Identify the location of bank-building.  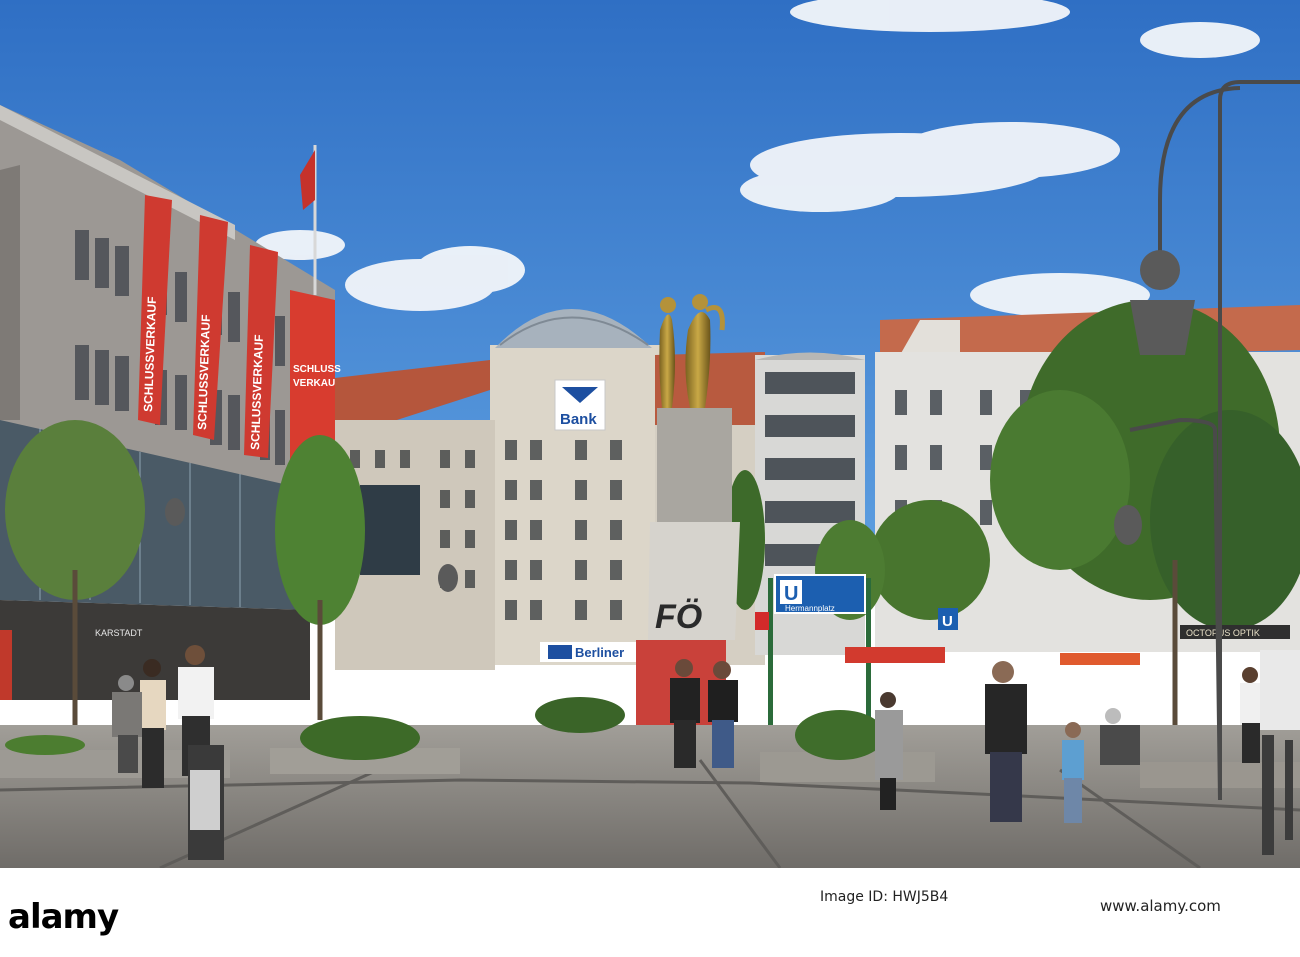
(575, 487).